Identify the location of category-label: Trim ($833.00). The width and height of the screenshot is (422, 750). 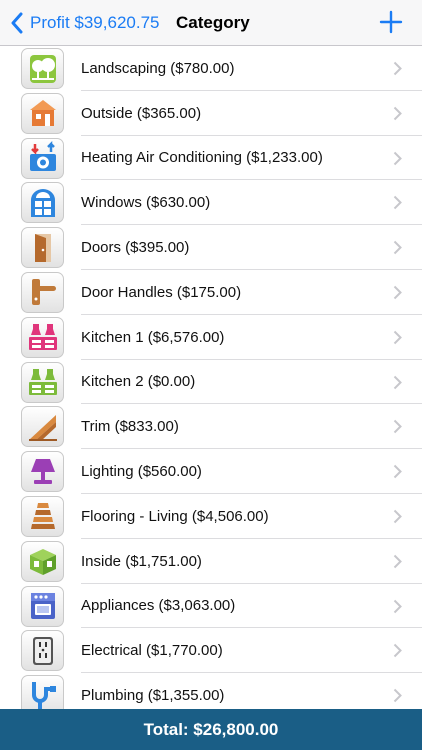
(130, 427).